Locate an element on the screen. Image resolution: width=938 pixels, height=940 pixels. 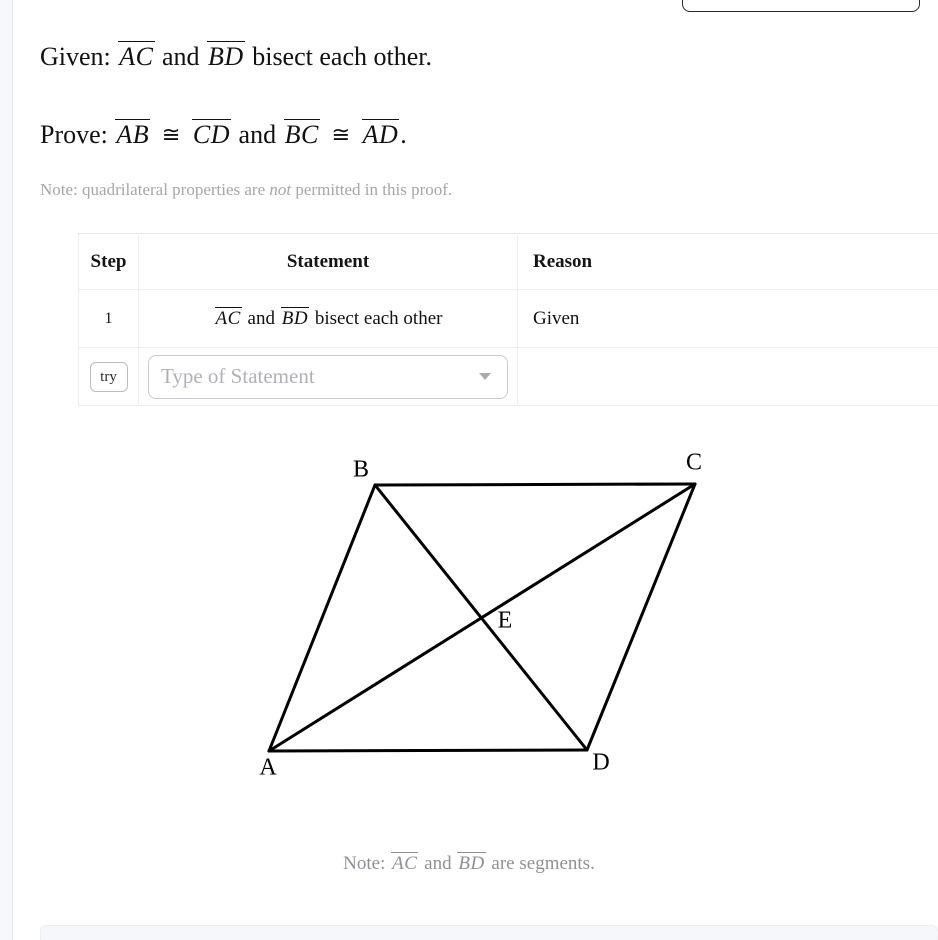
try-button: try is located at coordinates (108, 376).